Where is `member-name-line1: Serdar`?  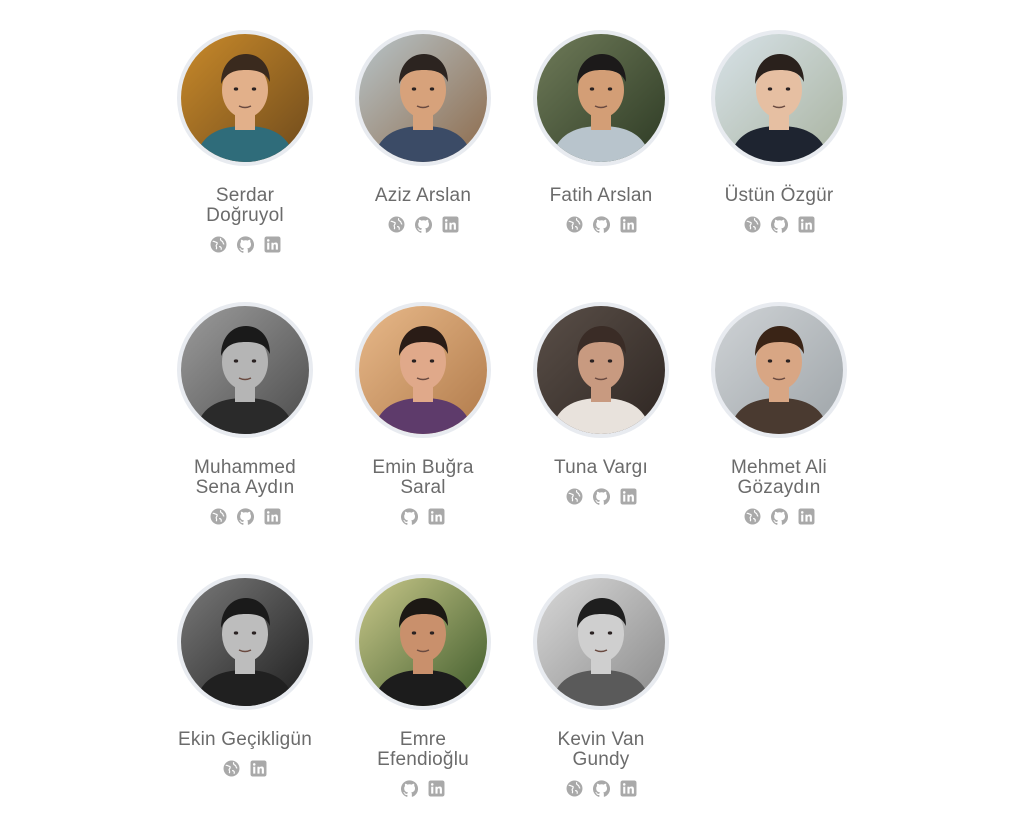 member-name-line1: Serdar is located at coordinates (245, 195).